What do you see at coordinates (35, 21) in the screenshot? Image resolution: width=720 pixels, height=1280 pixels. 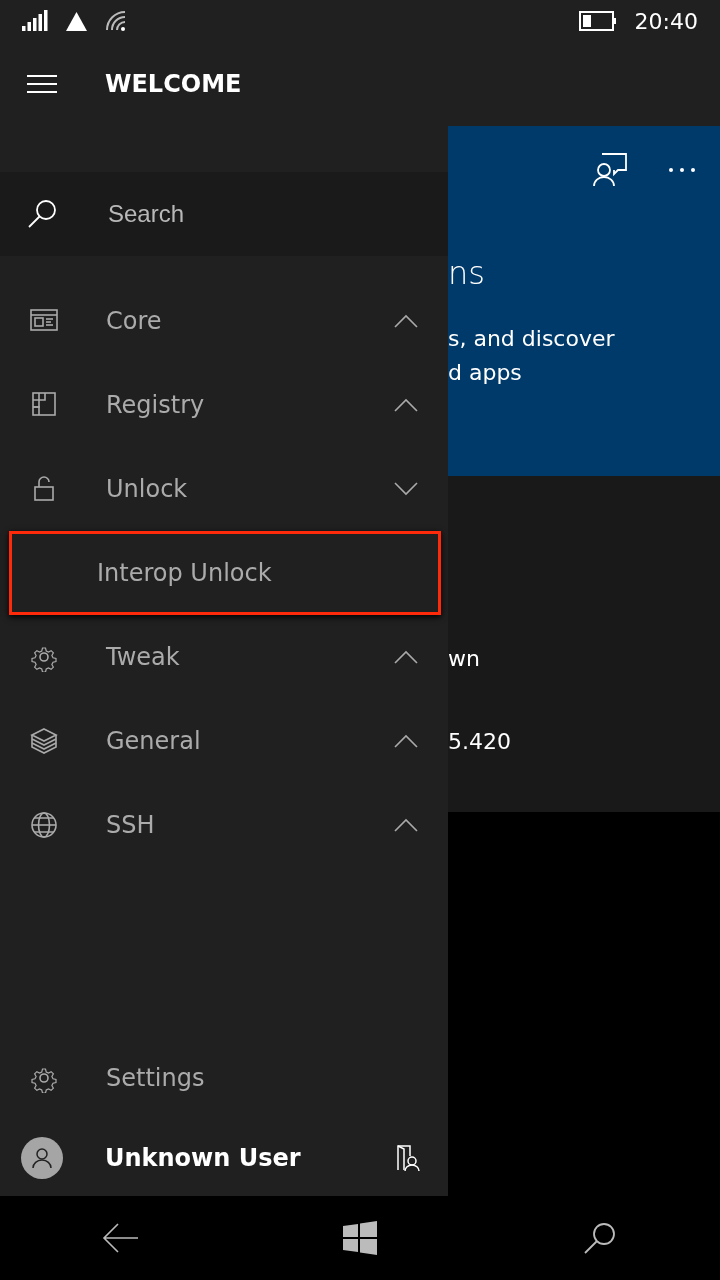 I see `signal-icon` at bounding box center [35, 21].